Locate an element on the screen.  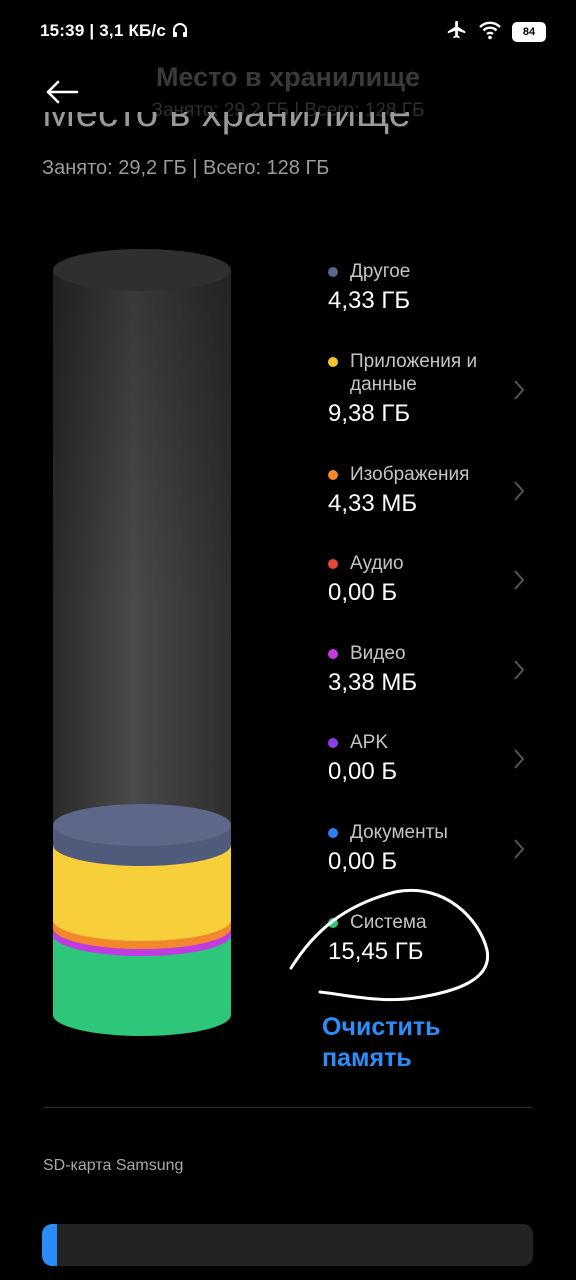
category-apps-data: Приложения и данные 9,38 ГБ is located at coordinates (433, 389).